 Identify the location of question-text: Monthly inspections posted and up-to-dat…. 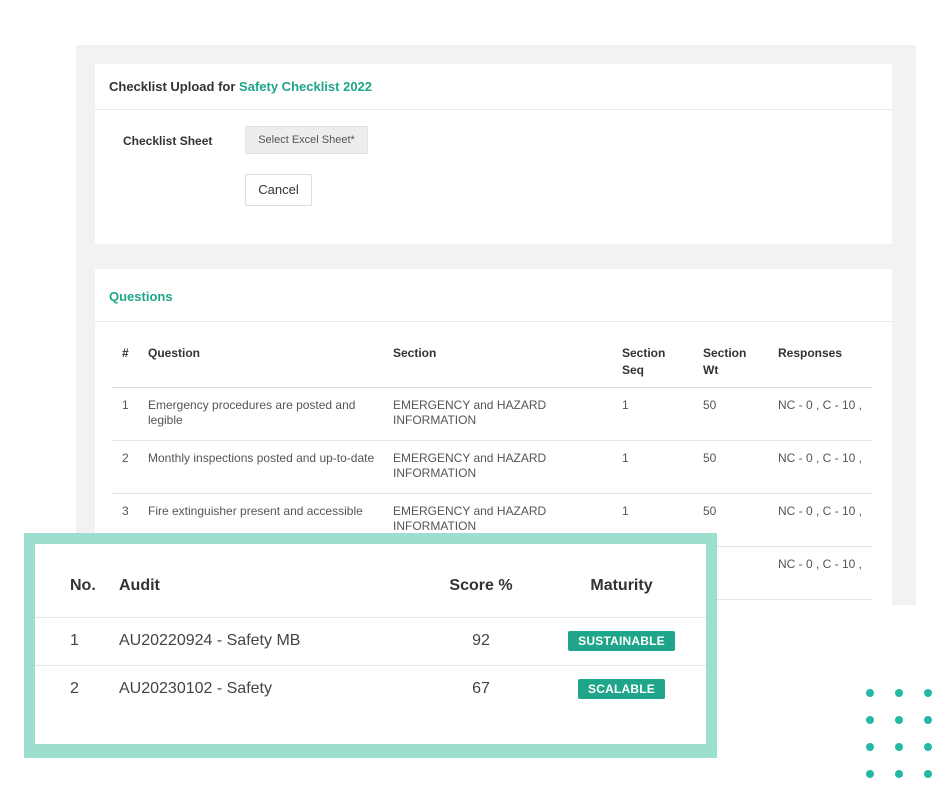
(260, 467).